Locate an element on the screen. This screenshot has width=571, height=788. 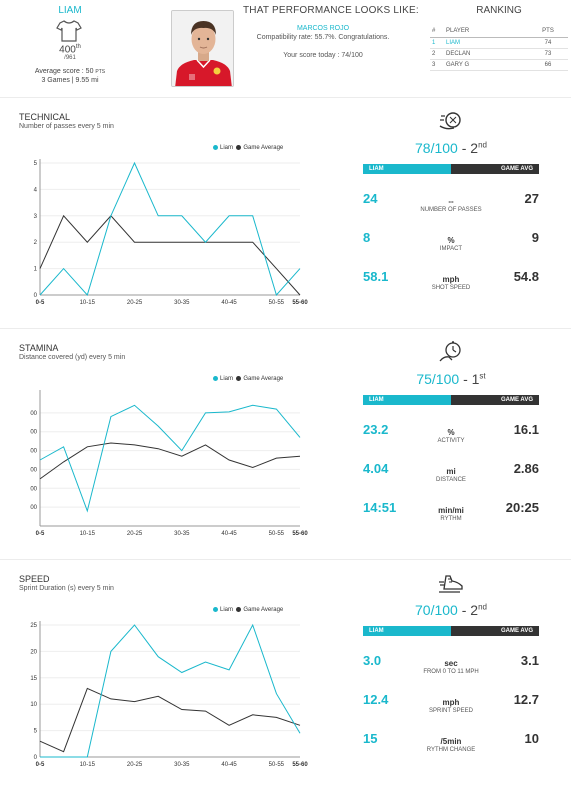
section-title-stamina: STAMINA is located at coordinates (39, 348).